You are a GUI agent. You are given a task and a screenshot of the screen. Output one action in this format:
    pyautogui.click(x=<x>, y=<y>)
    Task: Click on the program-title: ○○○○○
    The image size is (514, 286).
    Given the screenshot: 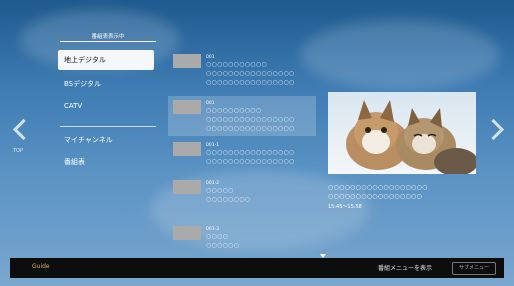 What is the action you would take?
    pyautogui.click(x=220, y=190)
    